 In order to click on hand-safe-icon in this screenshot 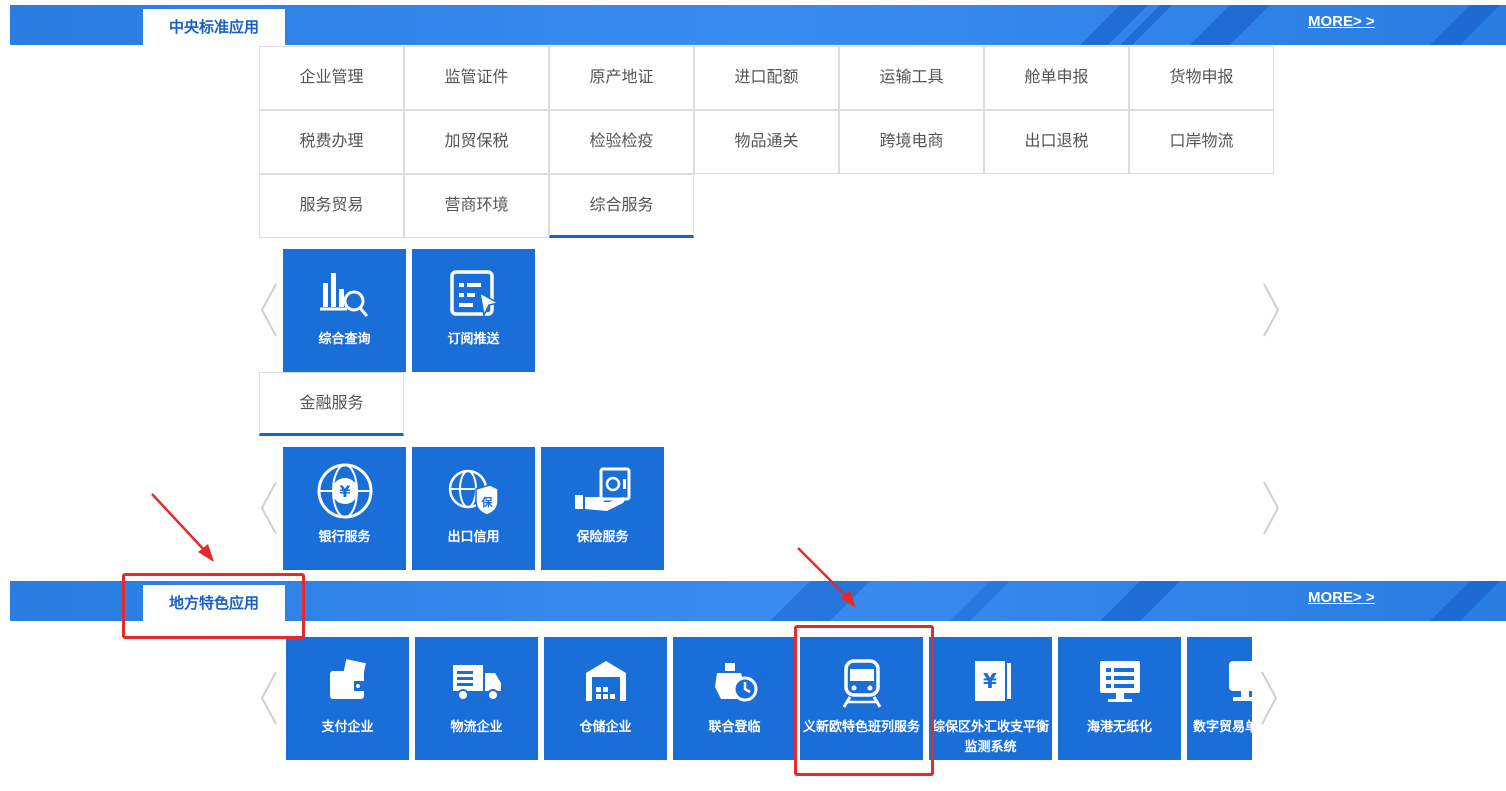, I will do `click(602, 489)`.